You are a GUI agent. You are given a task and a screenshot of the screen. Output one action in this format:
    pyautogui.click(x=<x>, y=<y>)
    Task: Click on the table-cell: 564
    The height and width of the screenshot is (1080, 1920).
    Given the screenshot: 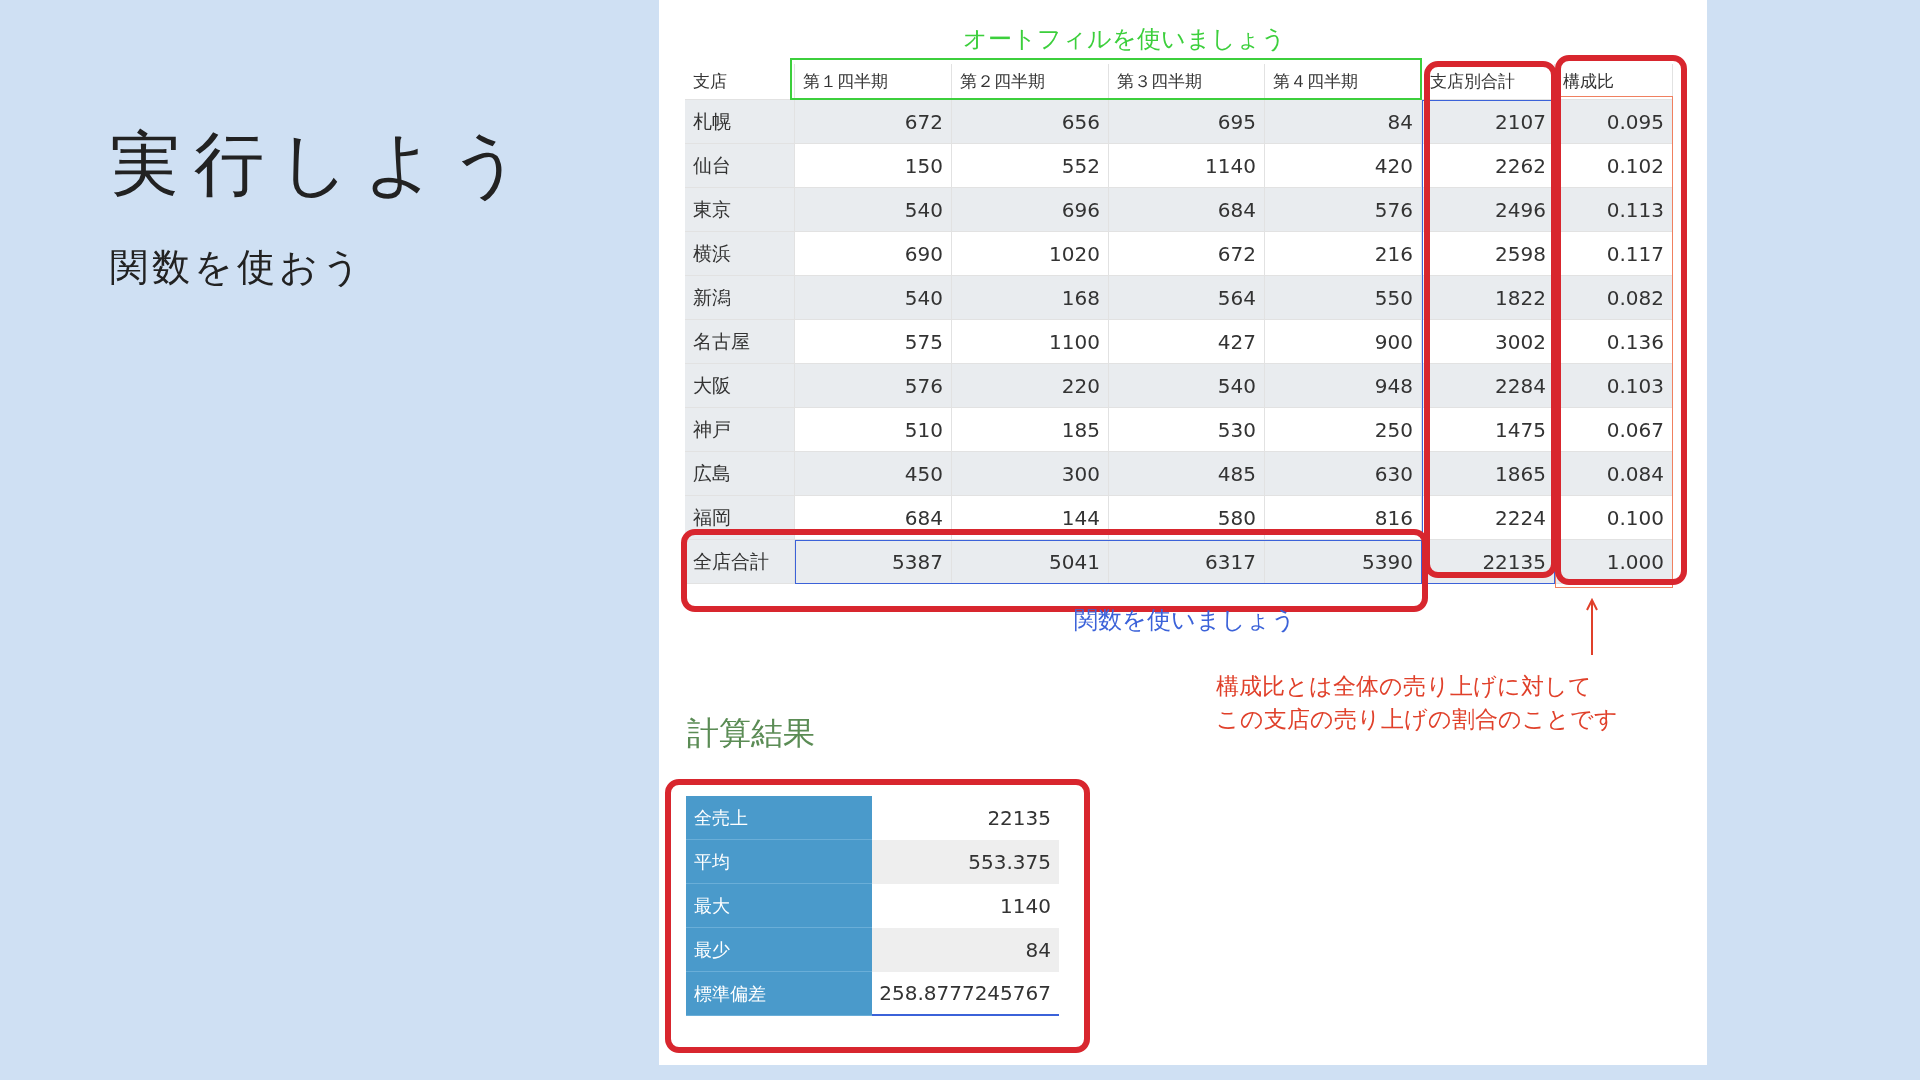 What is the action you would take?
    pyautogui.click(x=1187, y=298)
    